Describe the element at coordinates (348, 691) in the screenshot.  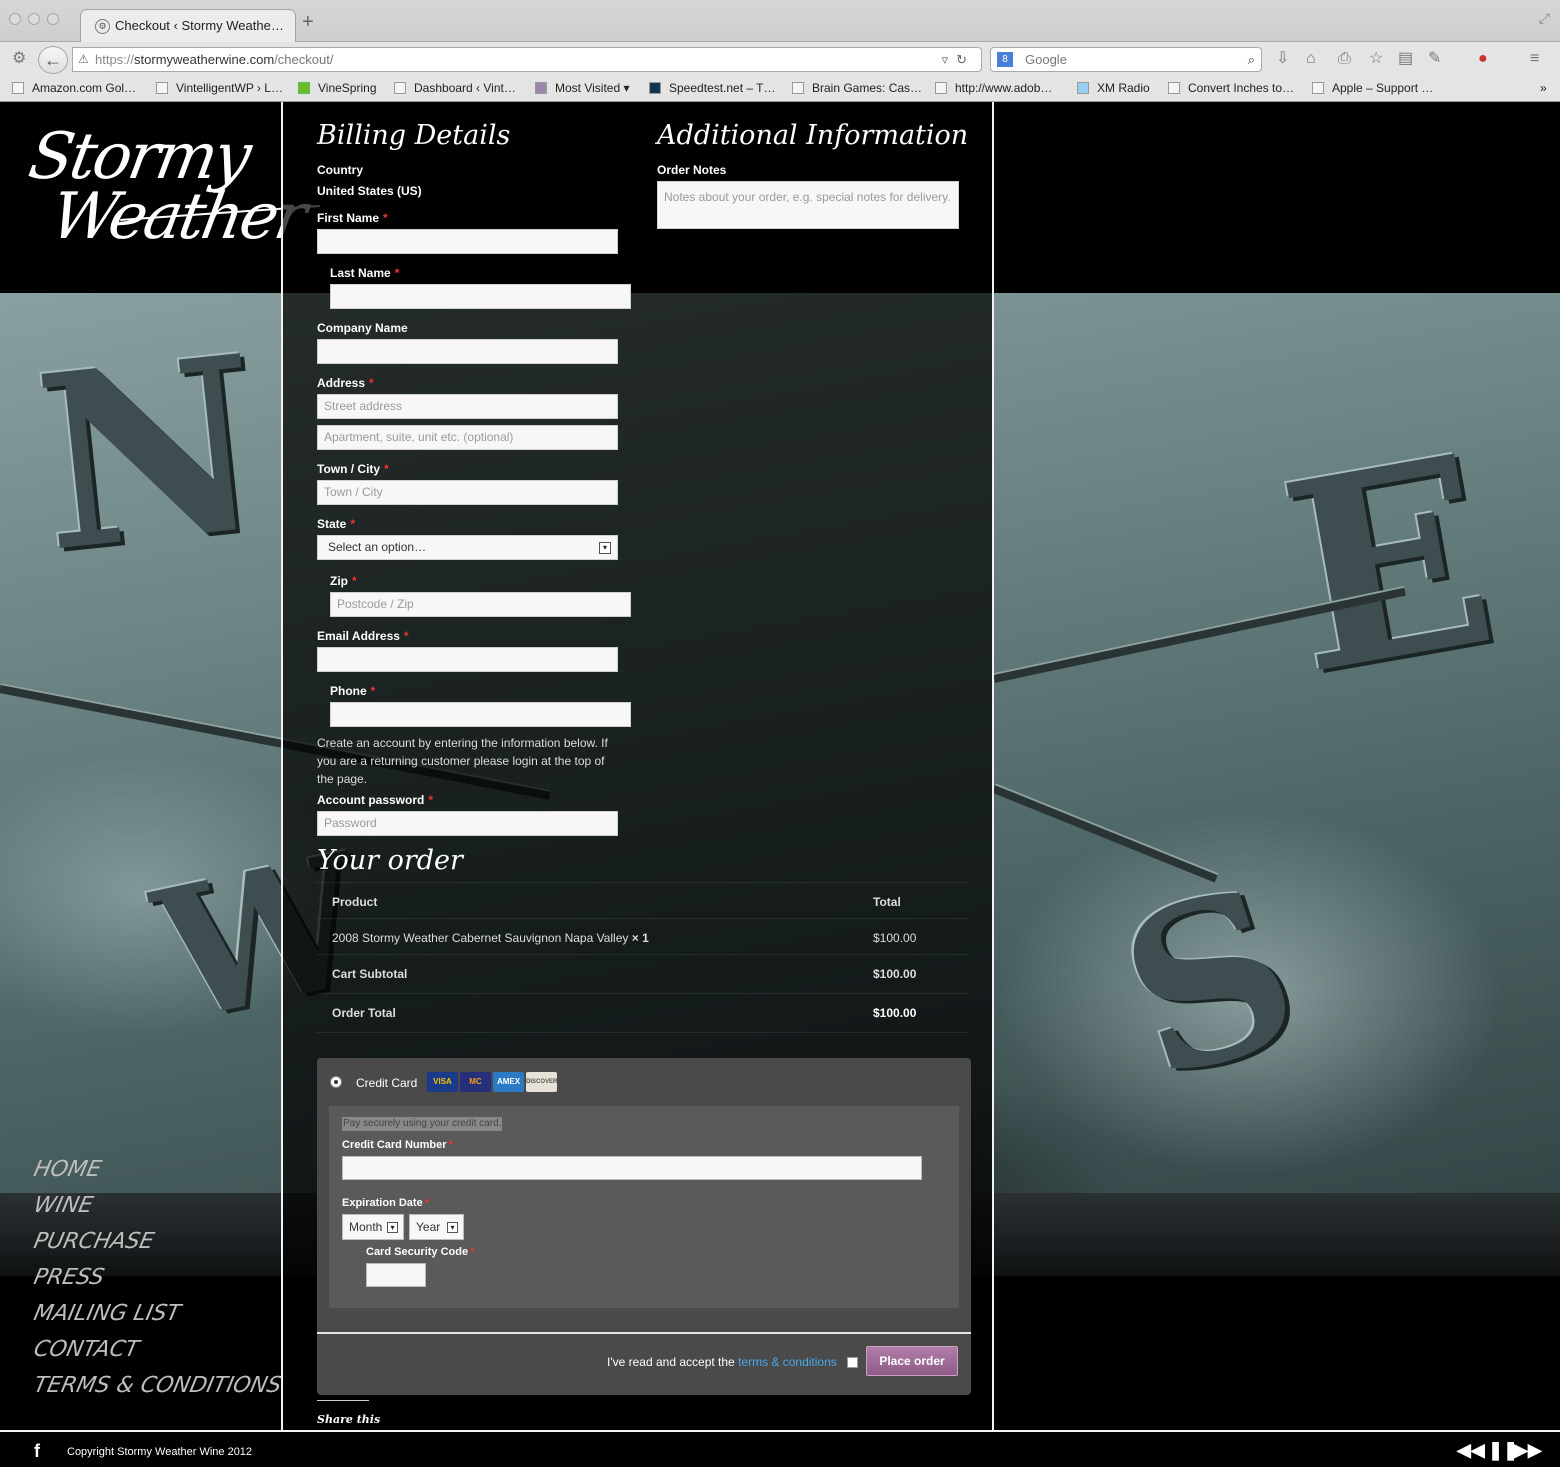
I see `label-text: Phone` at that location.